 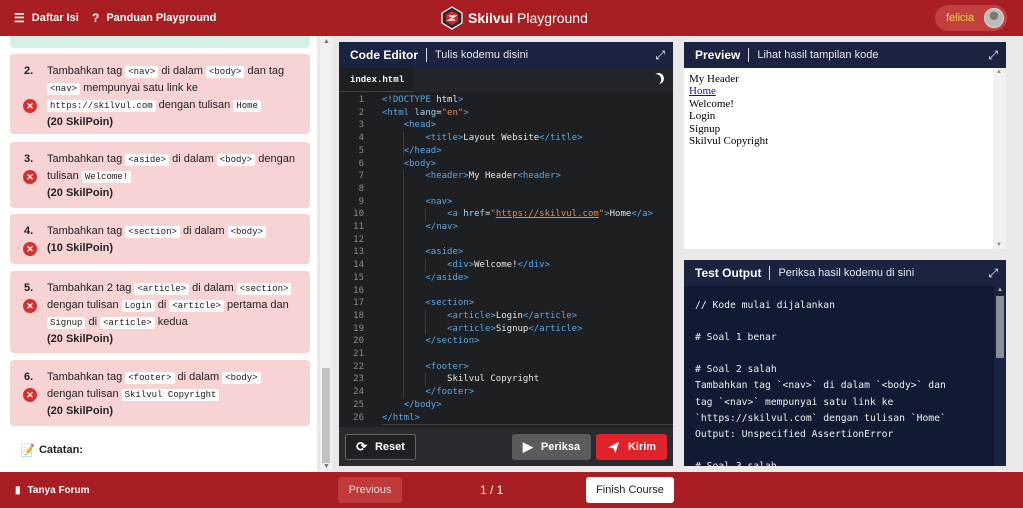 What do you see at coordinates (361, 163) in the screenshot?
I see `line-number: 6` at bounding box center [361, 163].